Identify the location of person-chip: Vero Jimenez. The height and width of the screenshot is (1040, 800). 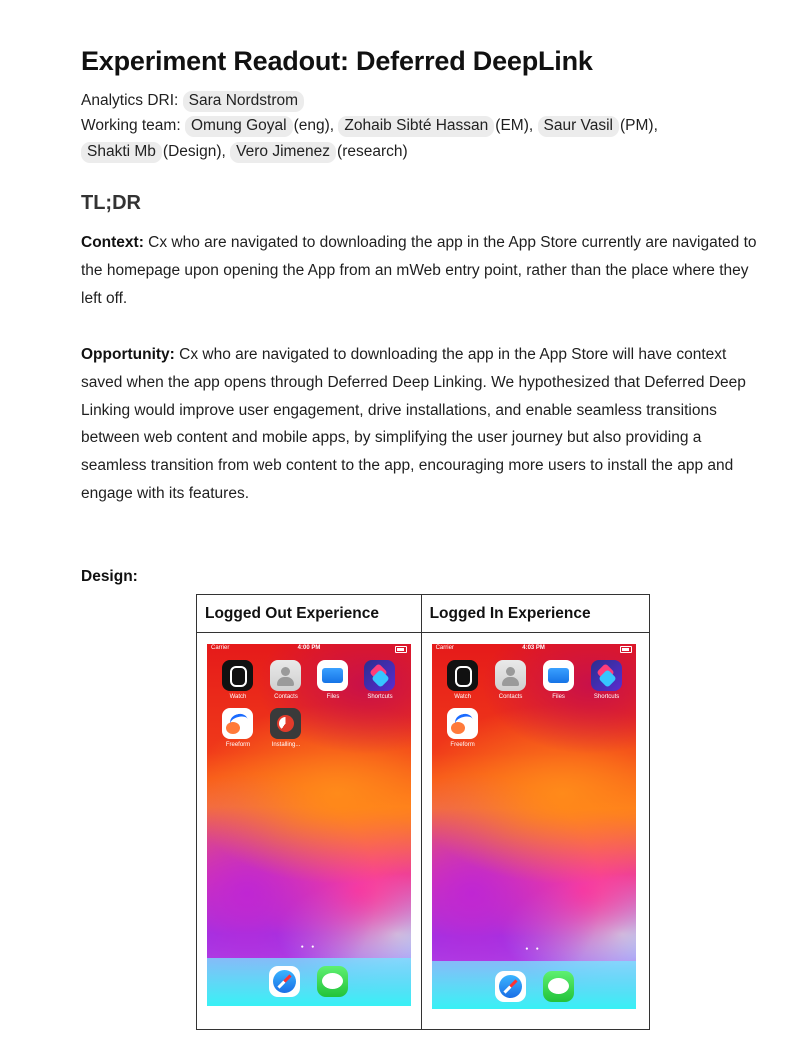
(283, 152).